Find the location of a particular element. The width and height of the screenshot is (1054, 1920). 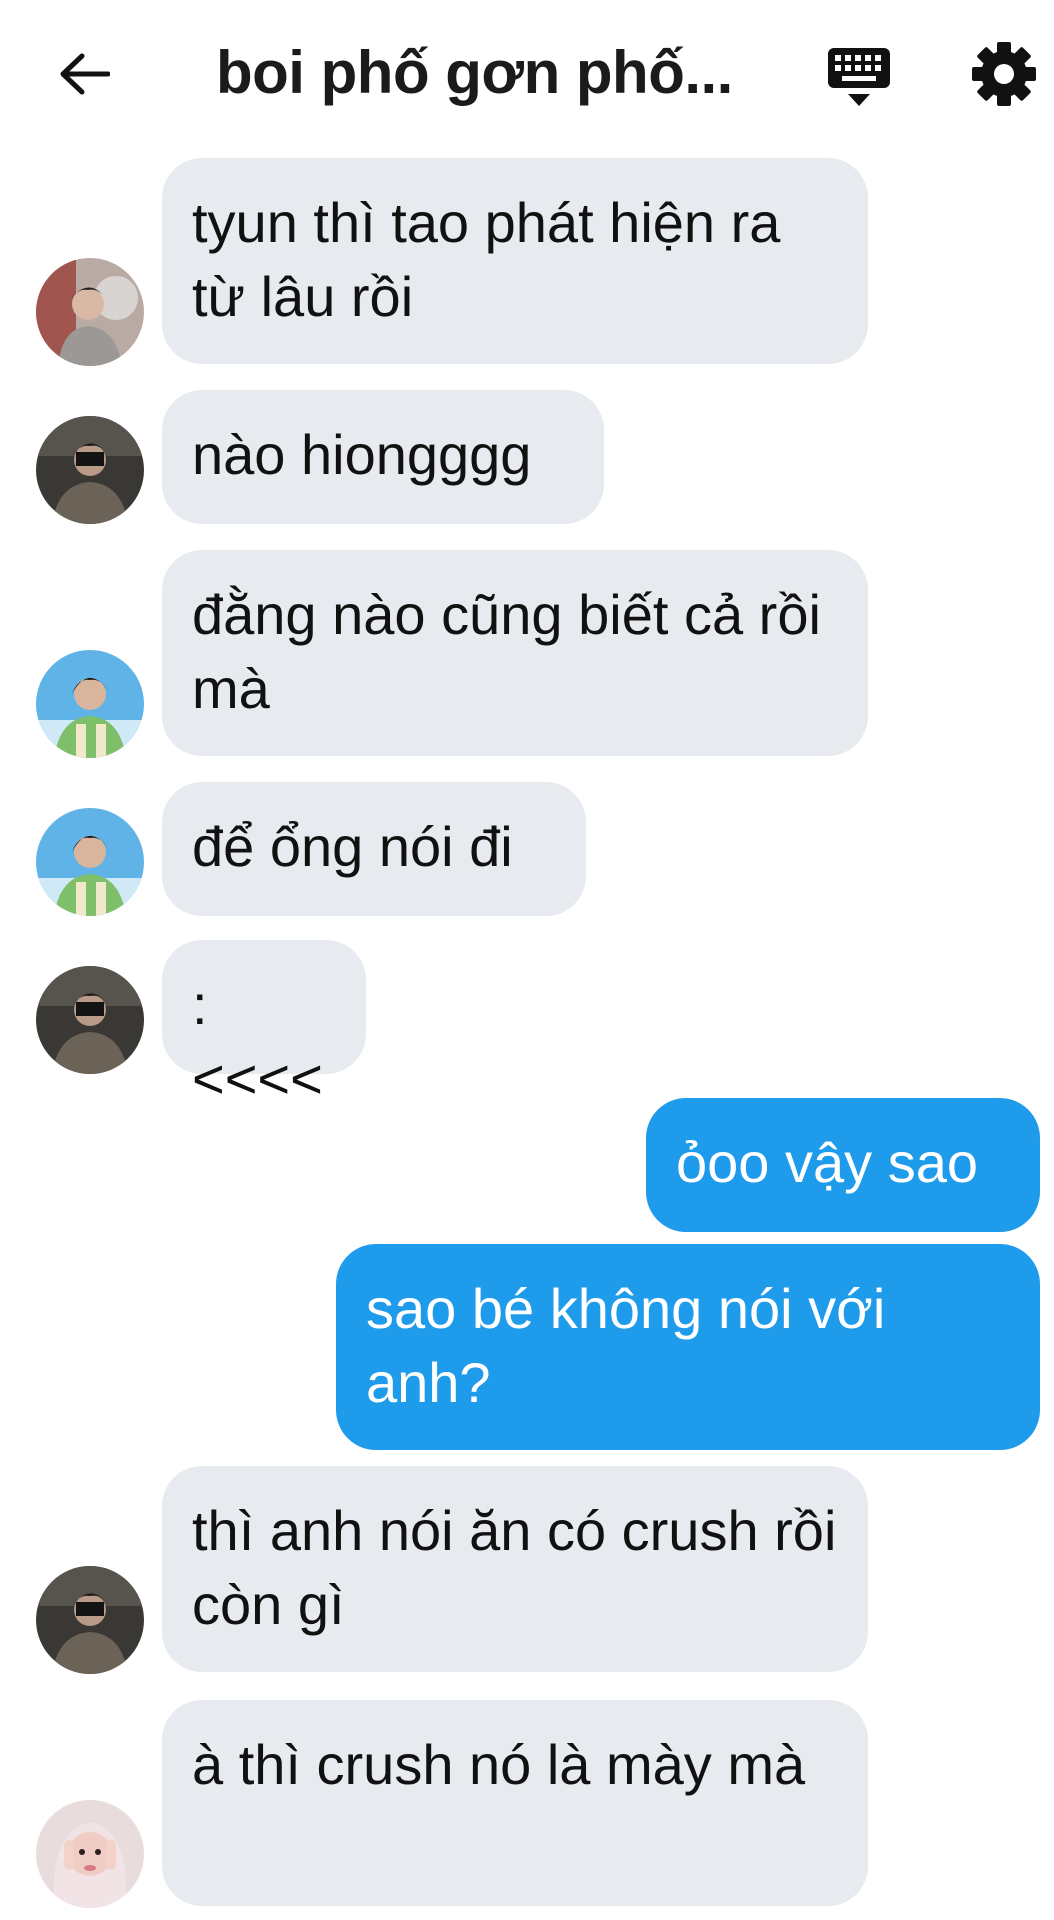

back-button is located at coordinates (84, 74).